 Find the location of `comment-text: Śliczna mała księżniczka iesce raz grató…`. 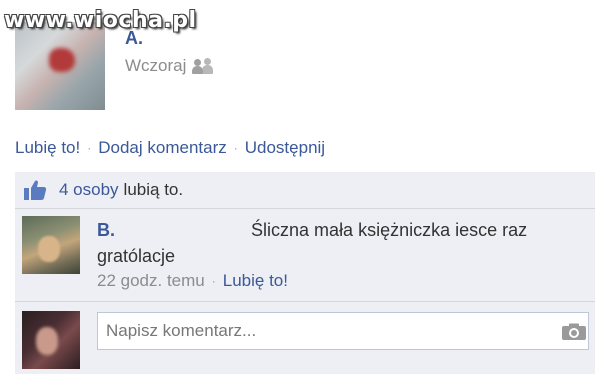

comment-text: Śliczna mała księżniczka iesce raz grató… is located at coordinates (312, 243).